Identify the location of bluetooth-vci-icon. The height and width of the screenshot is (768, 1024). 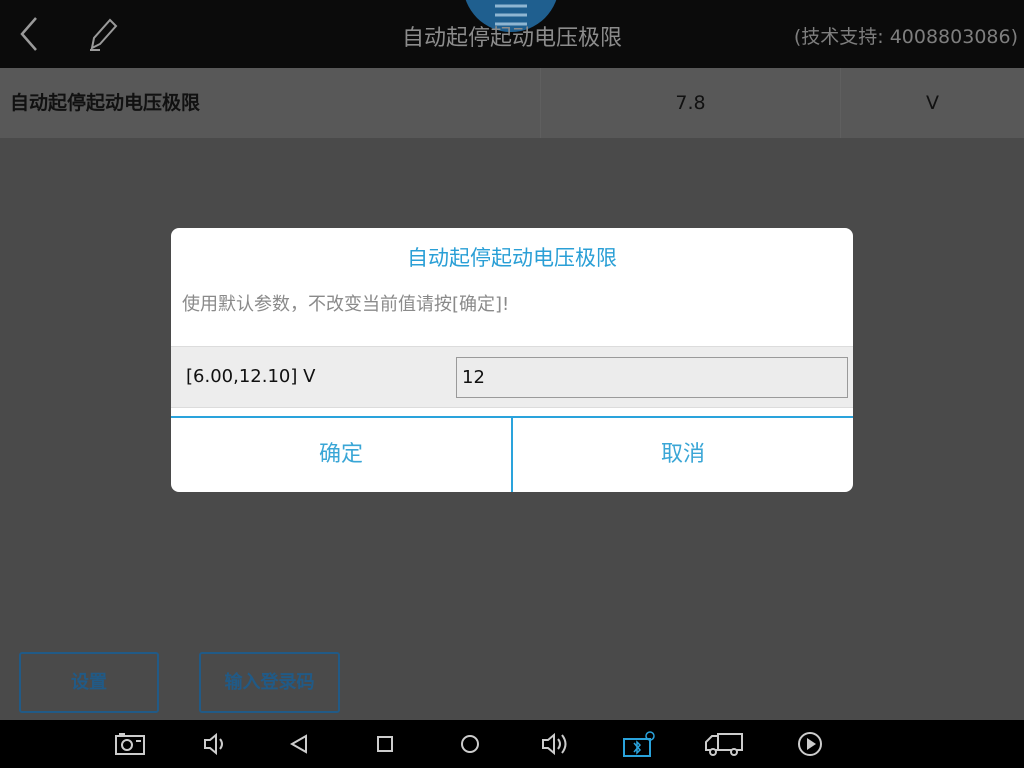
(639, 744).